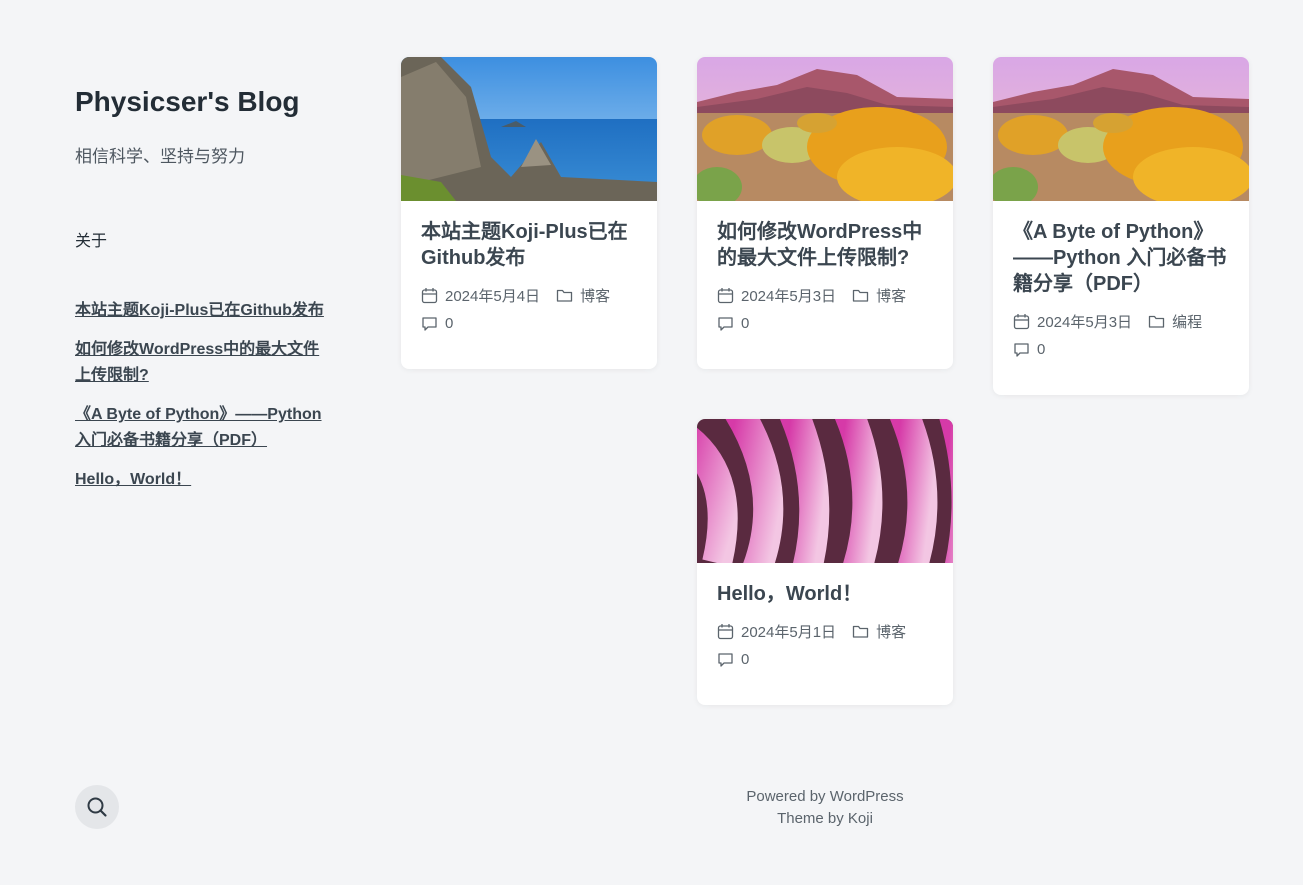 The image size is (1303, 885). I want to click on post-title: 本站主题Koji-Plus已在Github发布, so click(529, 245).